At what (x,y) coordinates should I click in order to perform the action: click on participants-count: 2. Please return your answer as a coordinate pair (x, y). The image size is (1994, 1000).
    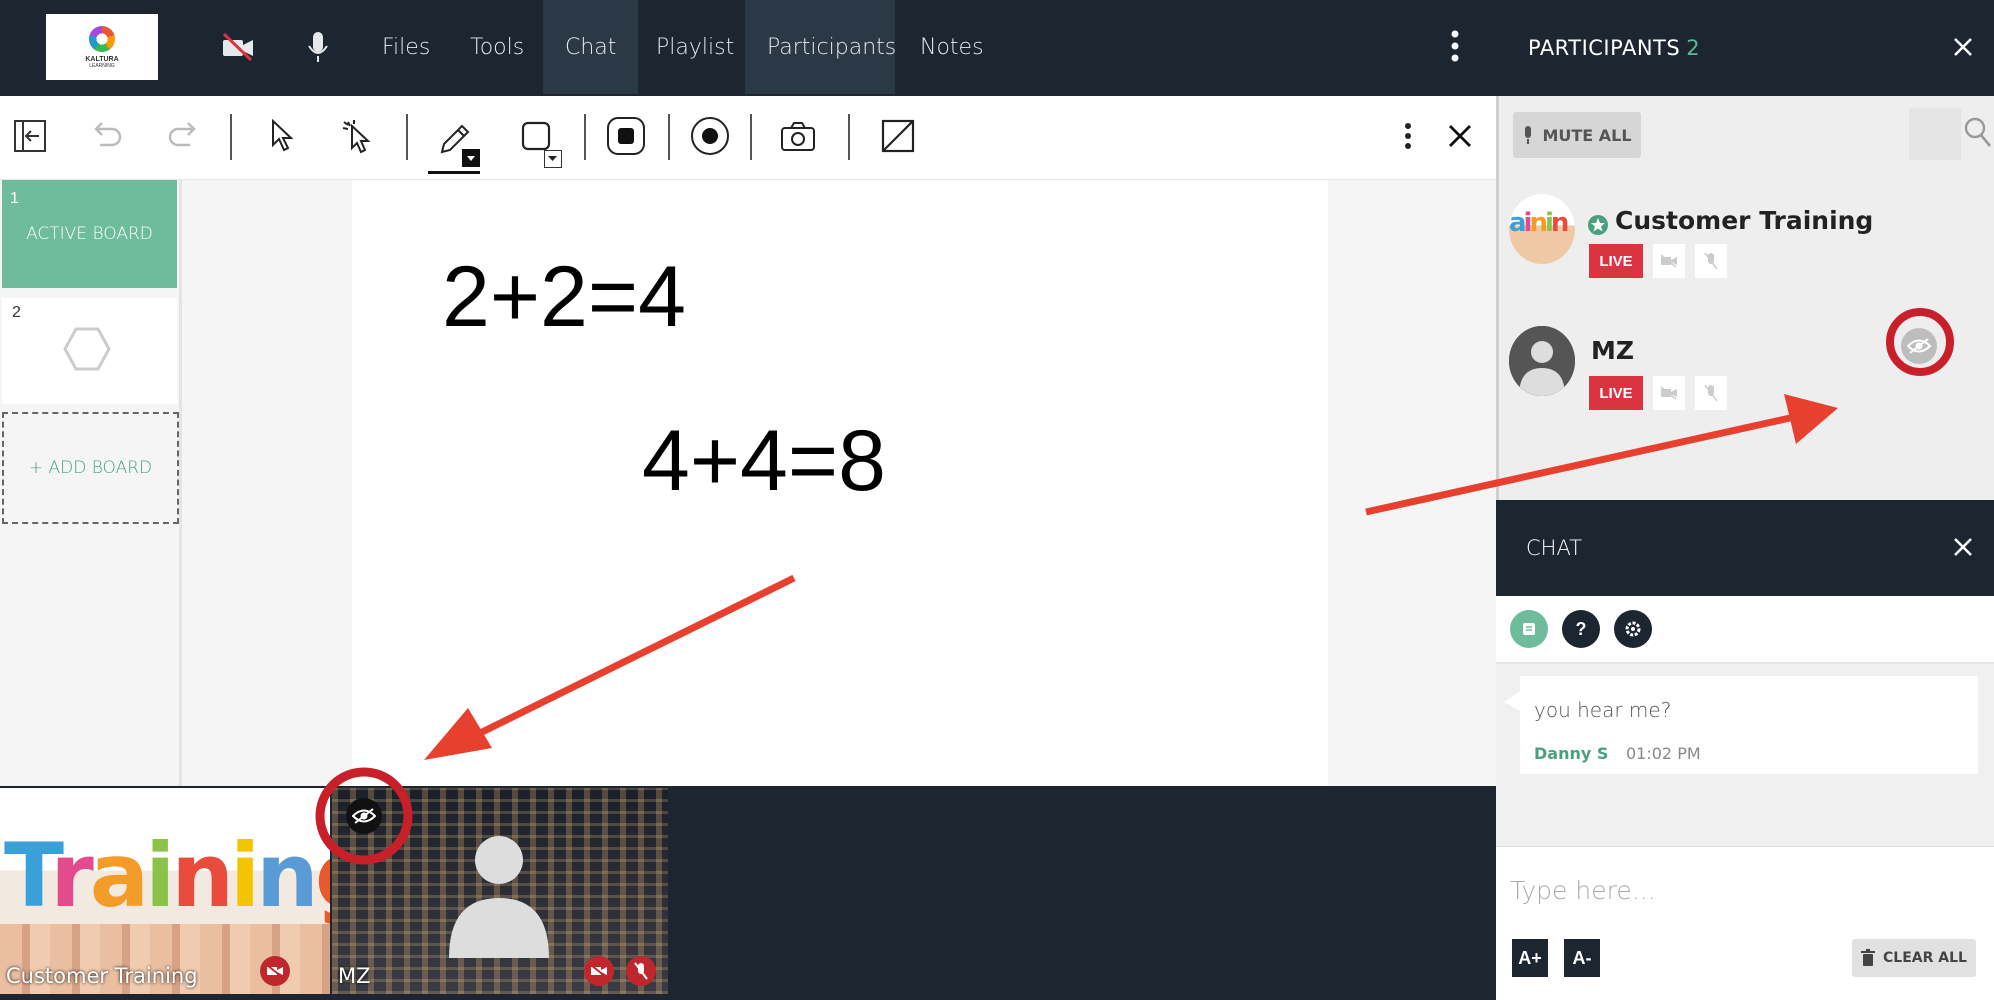
    Looking at the image, I should click on (1693, 48).